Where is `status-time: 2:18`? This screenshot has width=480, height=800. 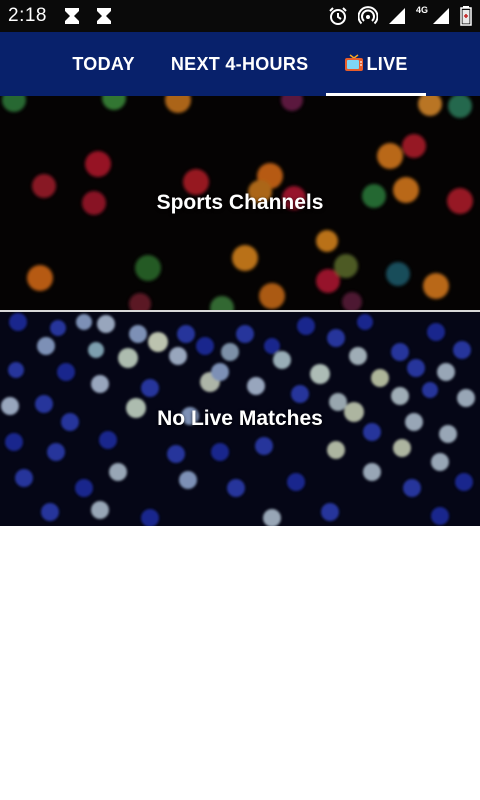
status-time: 2:18 is located at coordinates (27, 15).